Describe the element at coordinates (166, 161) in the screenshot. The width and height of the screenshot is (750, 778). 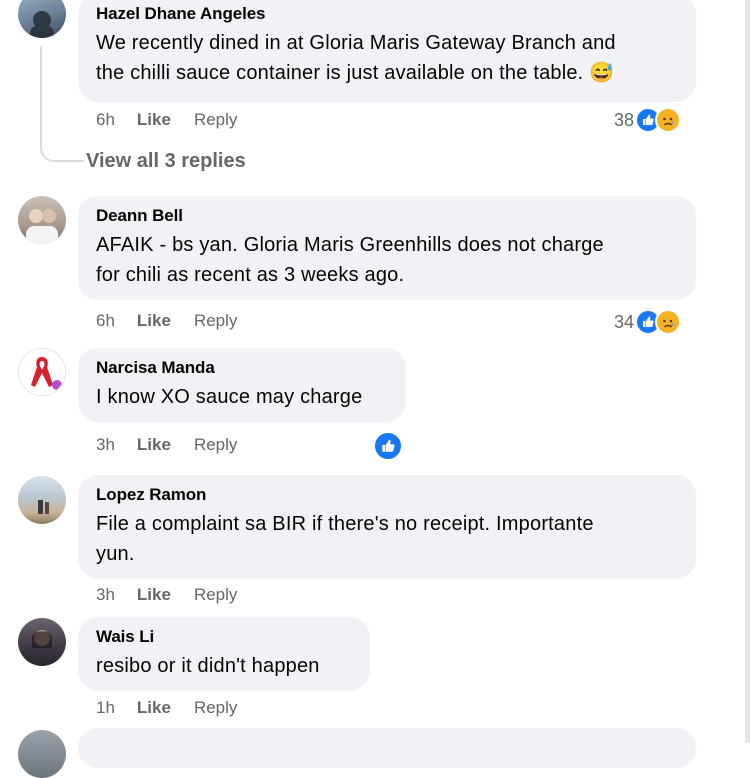
I see `view-replies-link: View all 3 replies` at that location.